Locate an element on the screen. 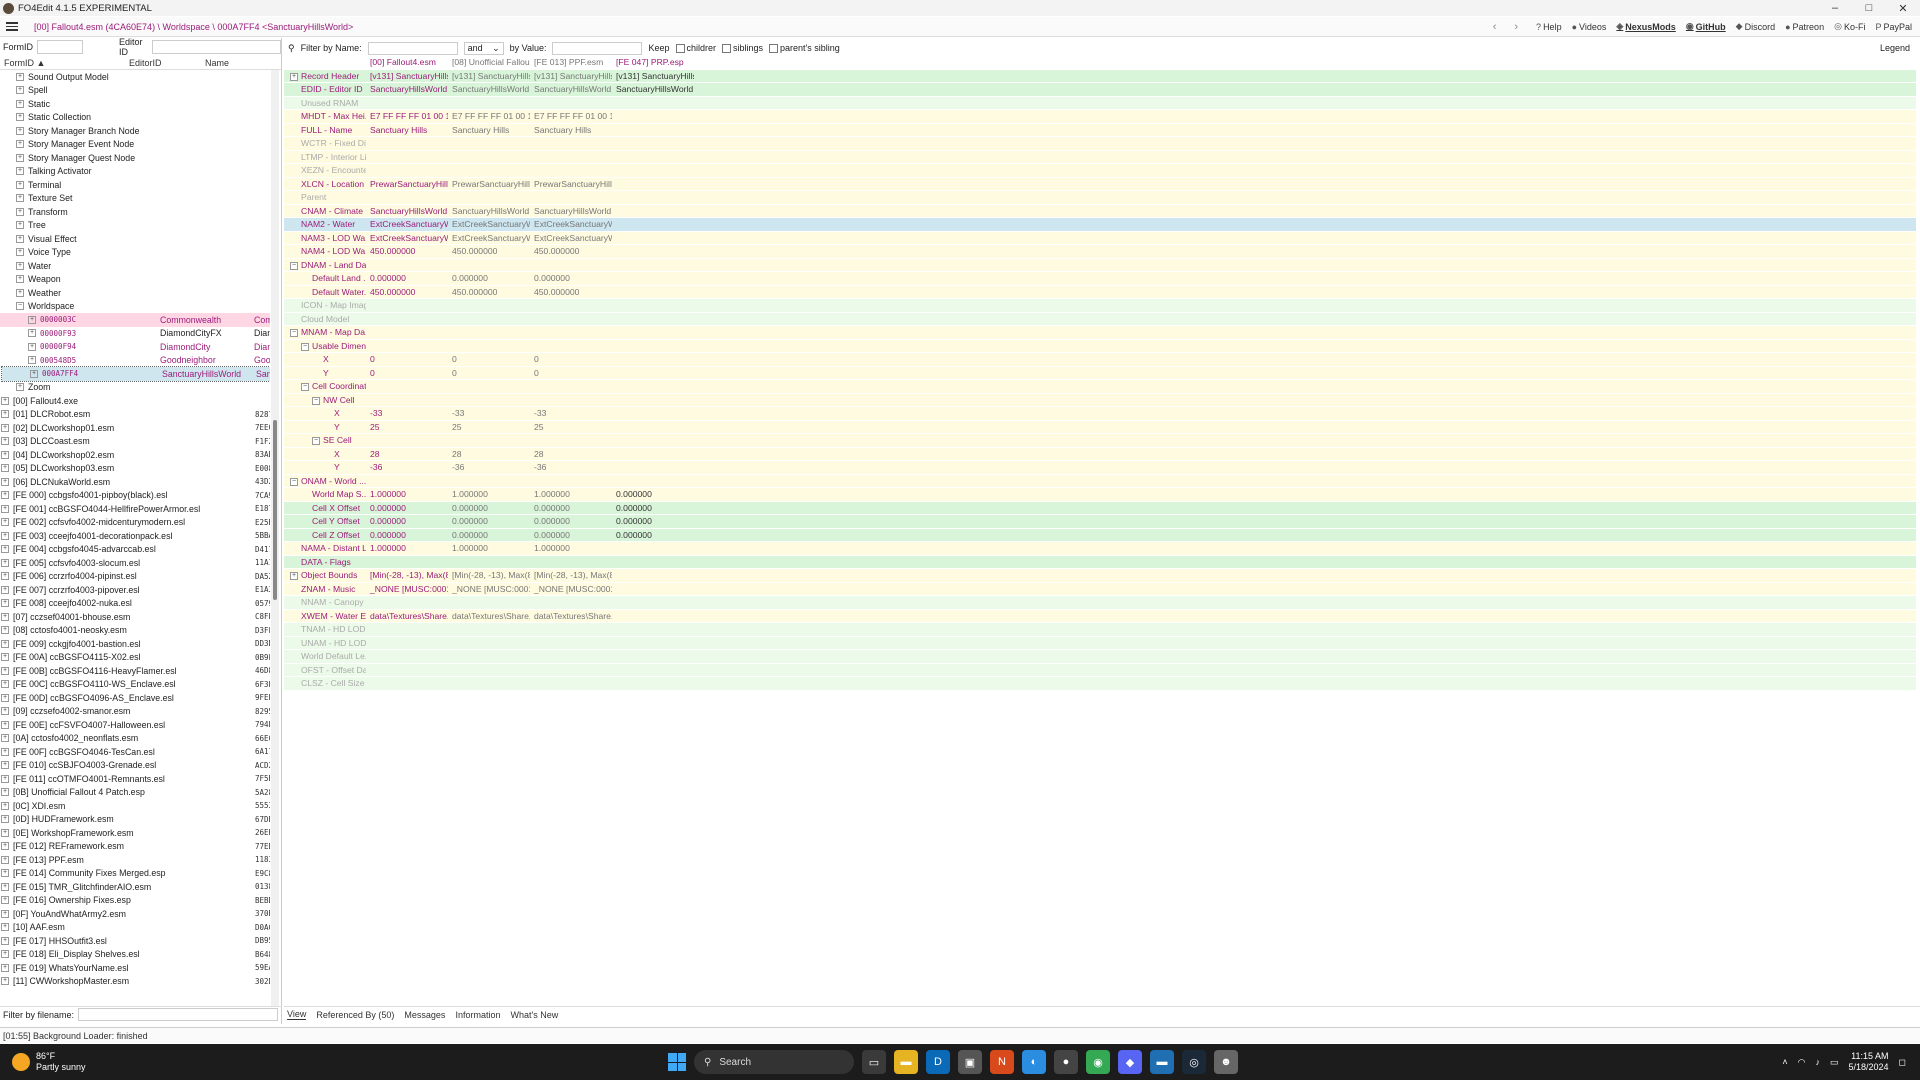 This screenshot has height=1080, width=1920. plugin-file-row: + [08] cctosfo4001-neosky.esm D3FFCD55 is located at coordinates (135, 631).